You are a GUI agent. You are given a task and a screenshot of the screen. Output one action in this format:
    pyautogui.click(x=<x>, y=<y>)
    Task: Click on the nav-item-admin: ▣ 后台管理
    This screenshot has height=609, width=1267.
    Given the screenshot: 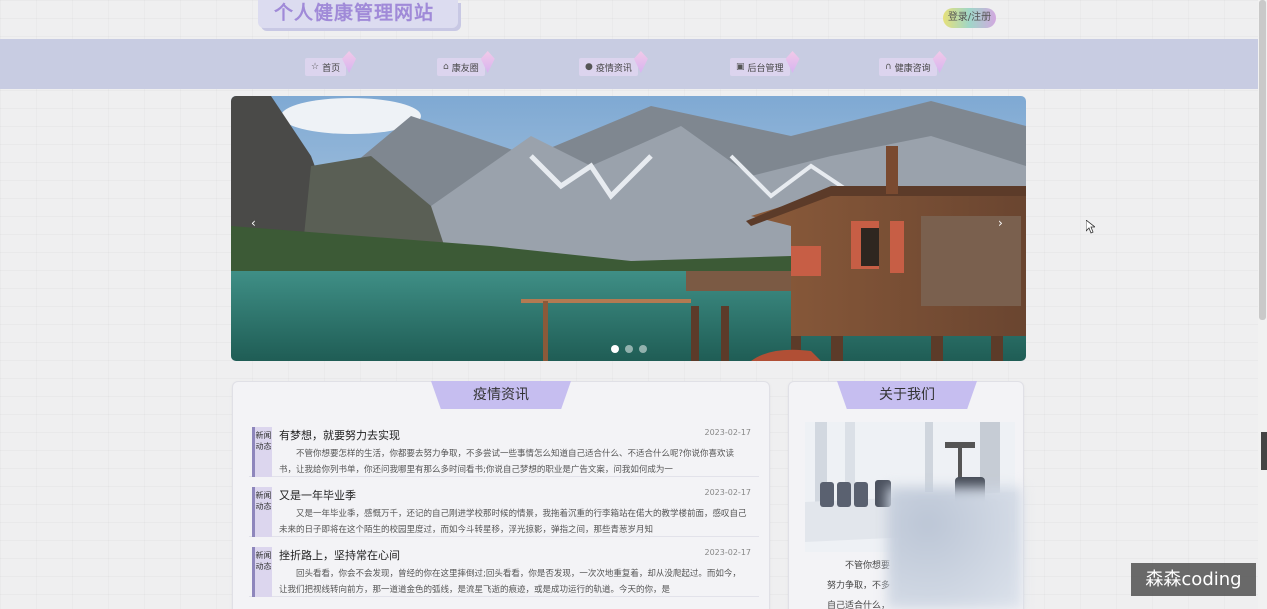 What is the action you would take?
    pyautogui.click(x=765, y=63)
    